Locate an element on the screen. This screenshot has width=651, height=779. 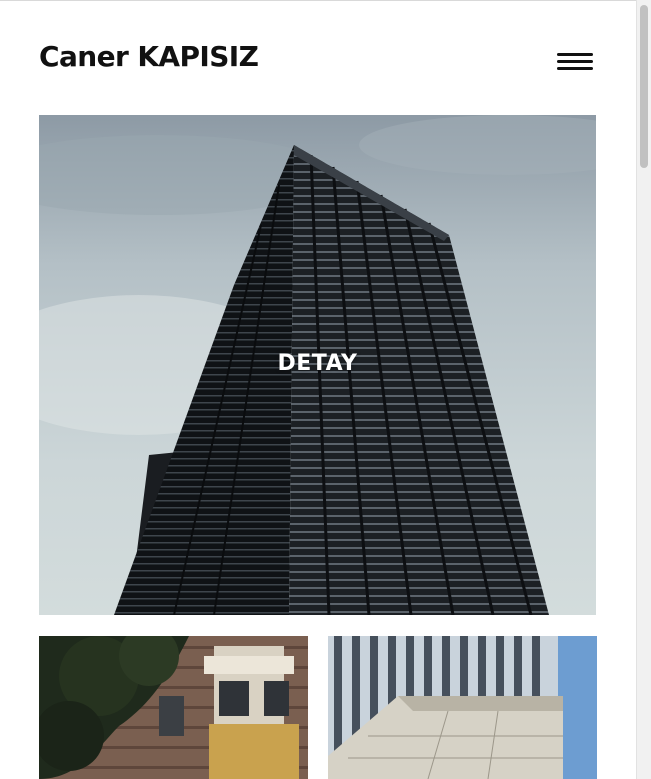
glass-office-building-photo is located at coordinates (462, 707).